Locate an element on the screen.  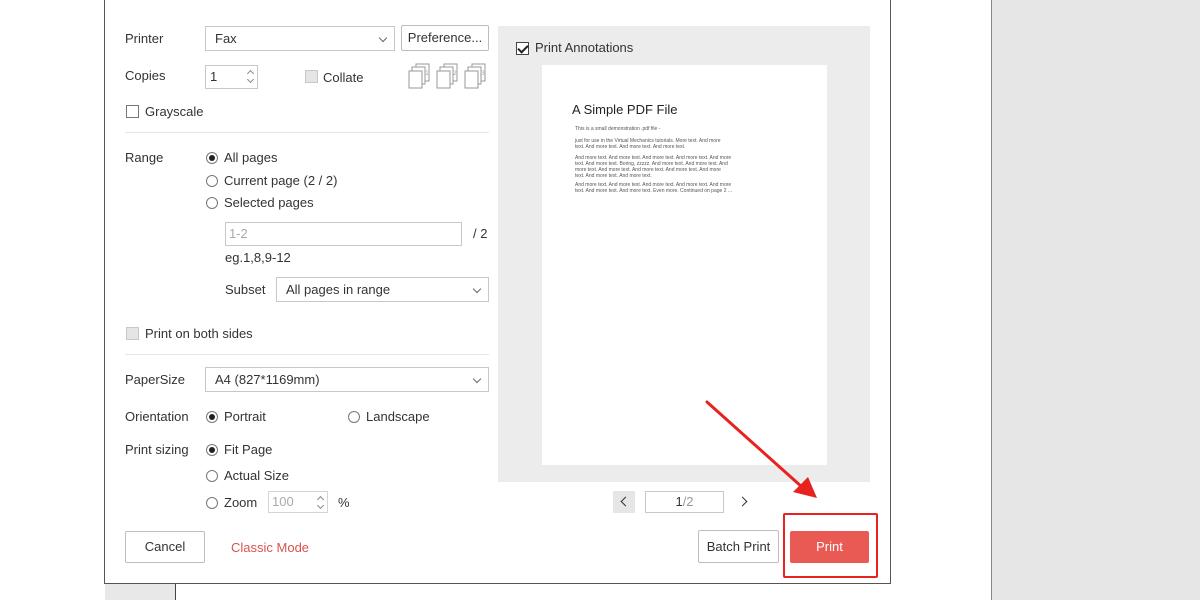
orientation-label: Orientation is located at coordinates (157, 416).